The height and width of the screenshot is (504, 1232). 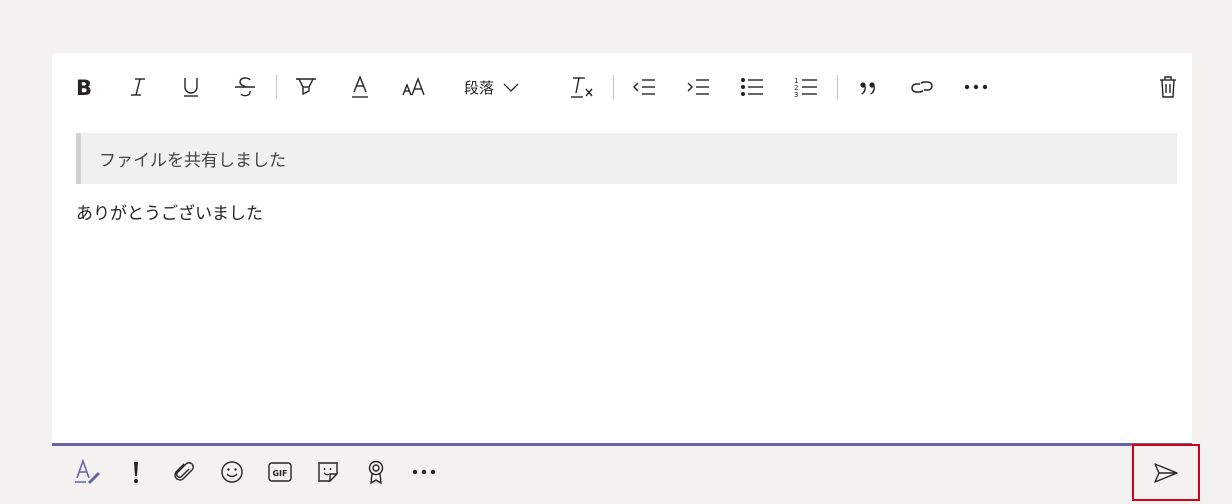 I want to click on delete-icon, so click(x=1168, y=87).